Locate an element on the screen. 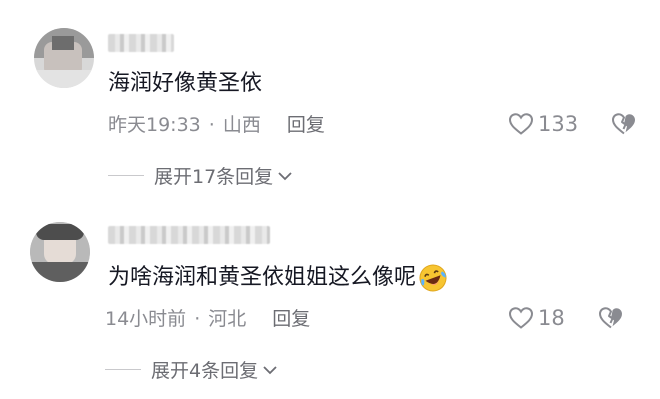  like-count: 133 is located at coordinates (558, 124).